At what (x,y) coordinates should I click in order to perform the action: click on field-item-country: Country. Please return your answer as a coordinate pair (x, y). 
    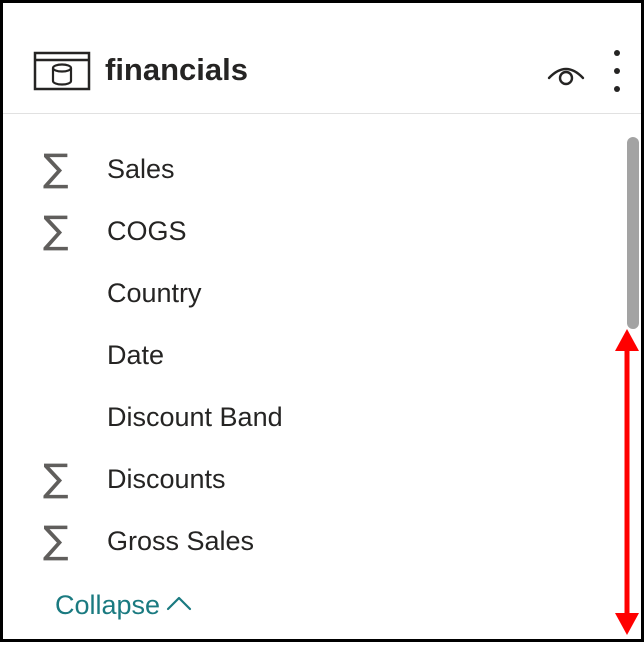
    Looking at the image, I should click on (303, 293).